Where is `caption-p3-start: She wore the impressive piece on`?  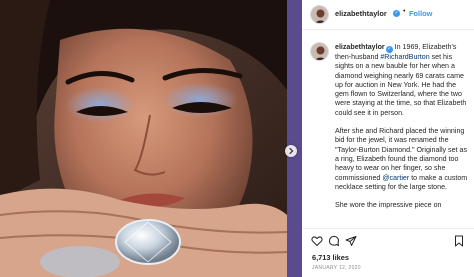
caption-p3-start: She wore the impressive piece on is located at coordinates (388, 205).